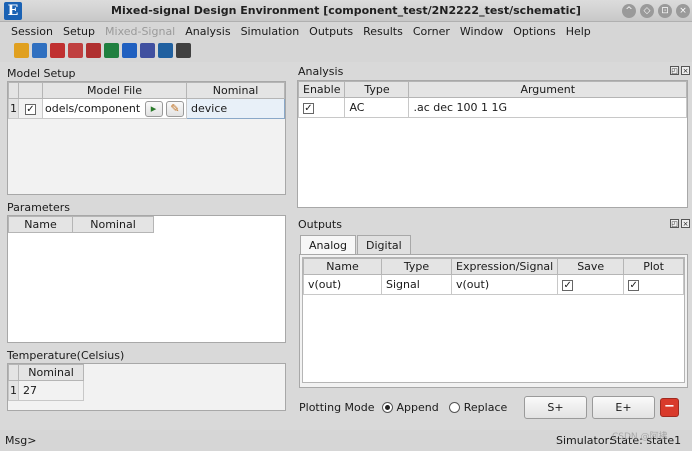 The image size is (692, 451). Describe the element at coordinates (647, 11) in the screenshot. I see `window-minimize-button: ◇` at that location.